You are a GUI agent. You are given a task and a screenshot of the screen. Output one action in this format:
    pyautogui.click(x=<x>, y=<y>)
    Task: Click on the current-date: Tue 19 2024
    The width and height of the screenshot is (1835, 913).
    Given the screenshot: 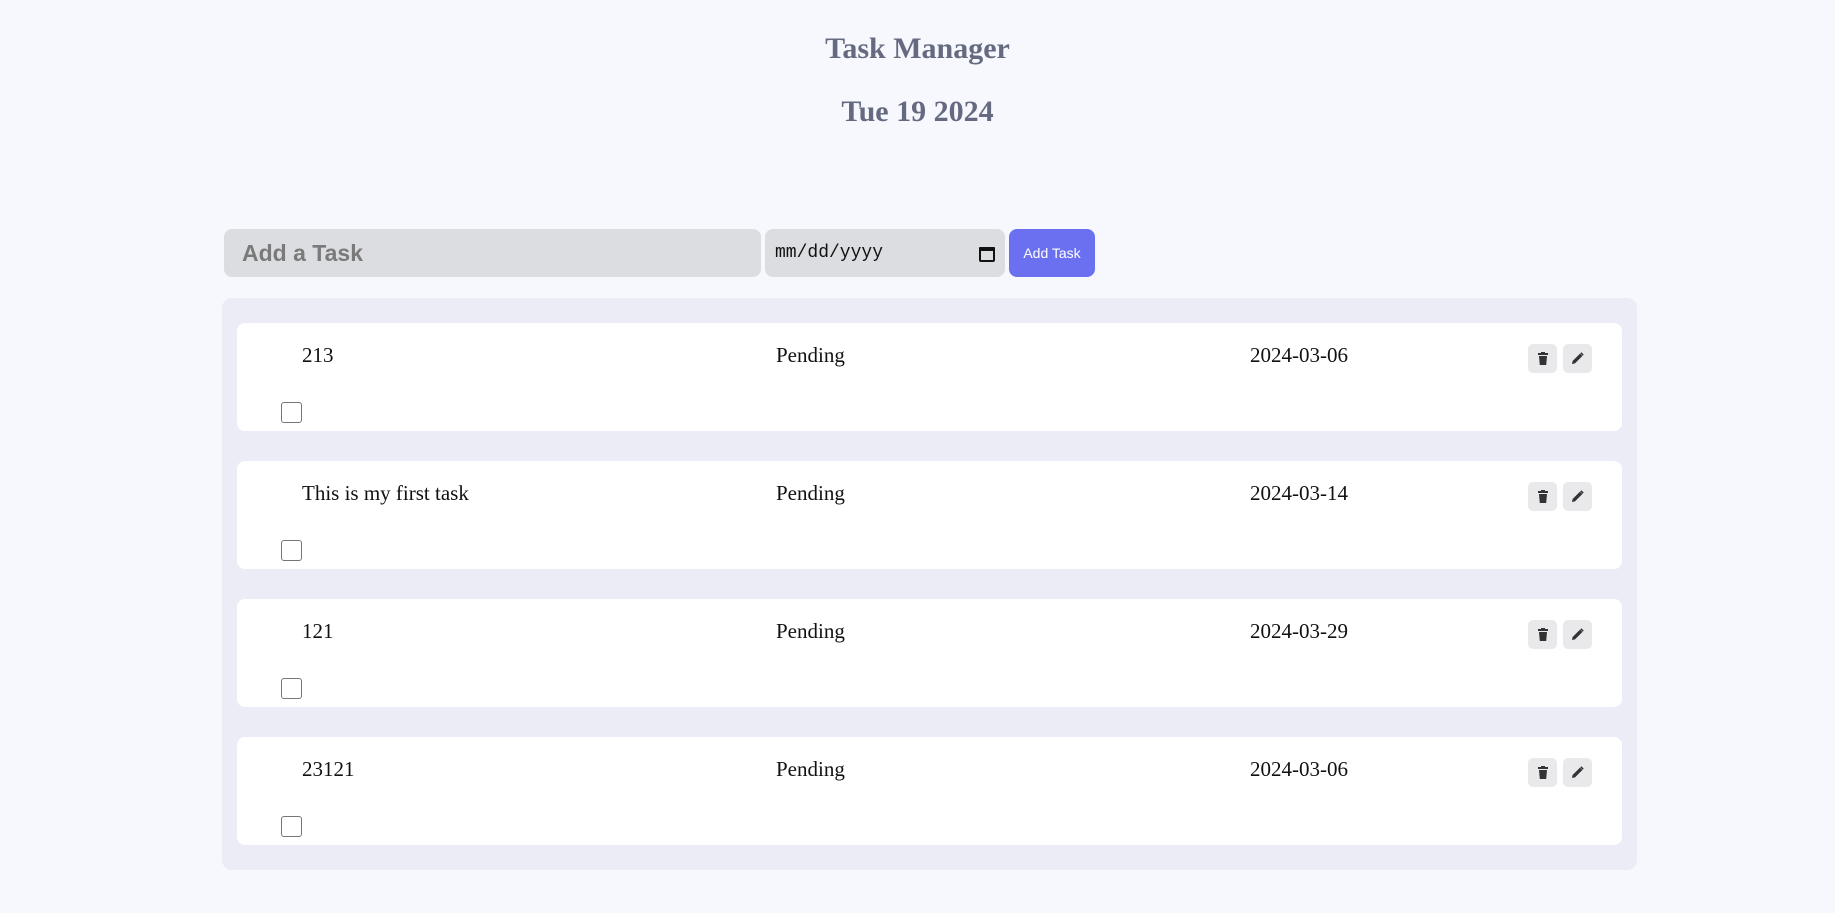 What is the action you would take?
    pyautogui.click(x=917, y=111)
    